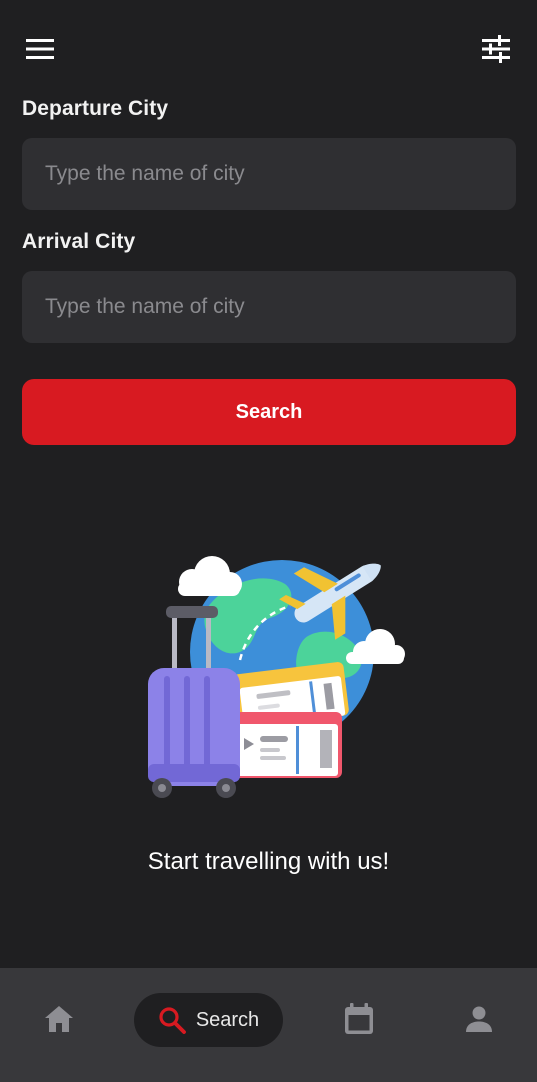  I want to click on arrival-city-label: Arrival City, so click(79, 241).